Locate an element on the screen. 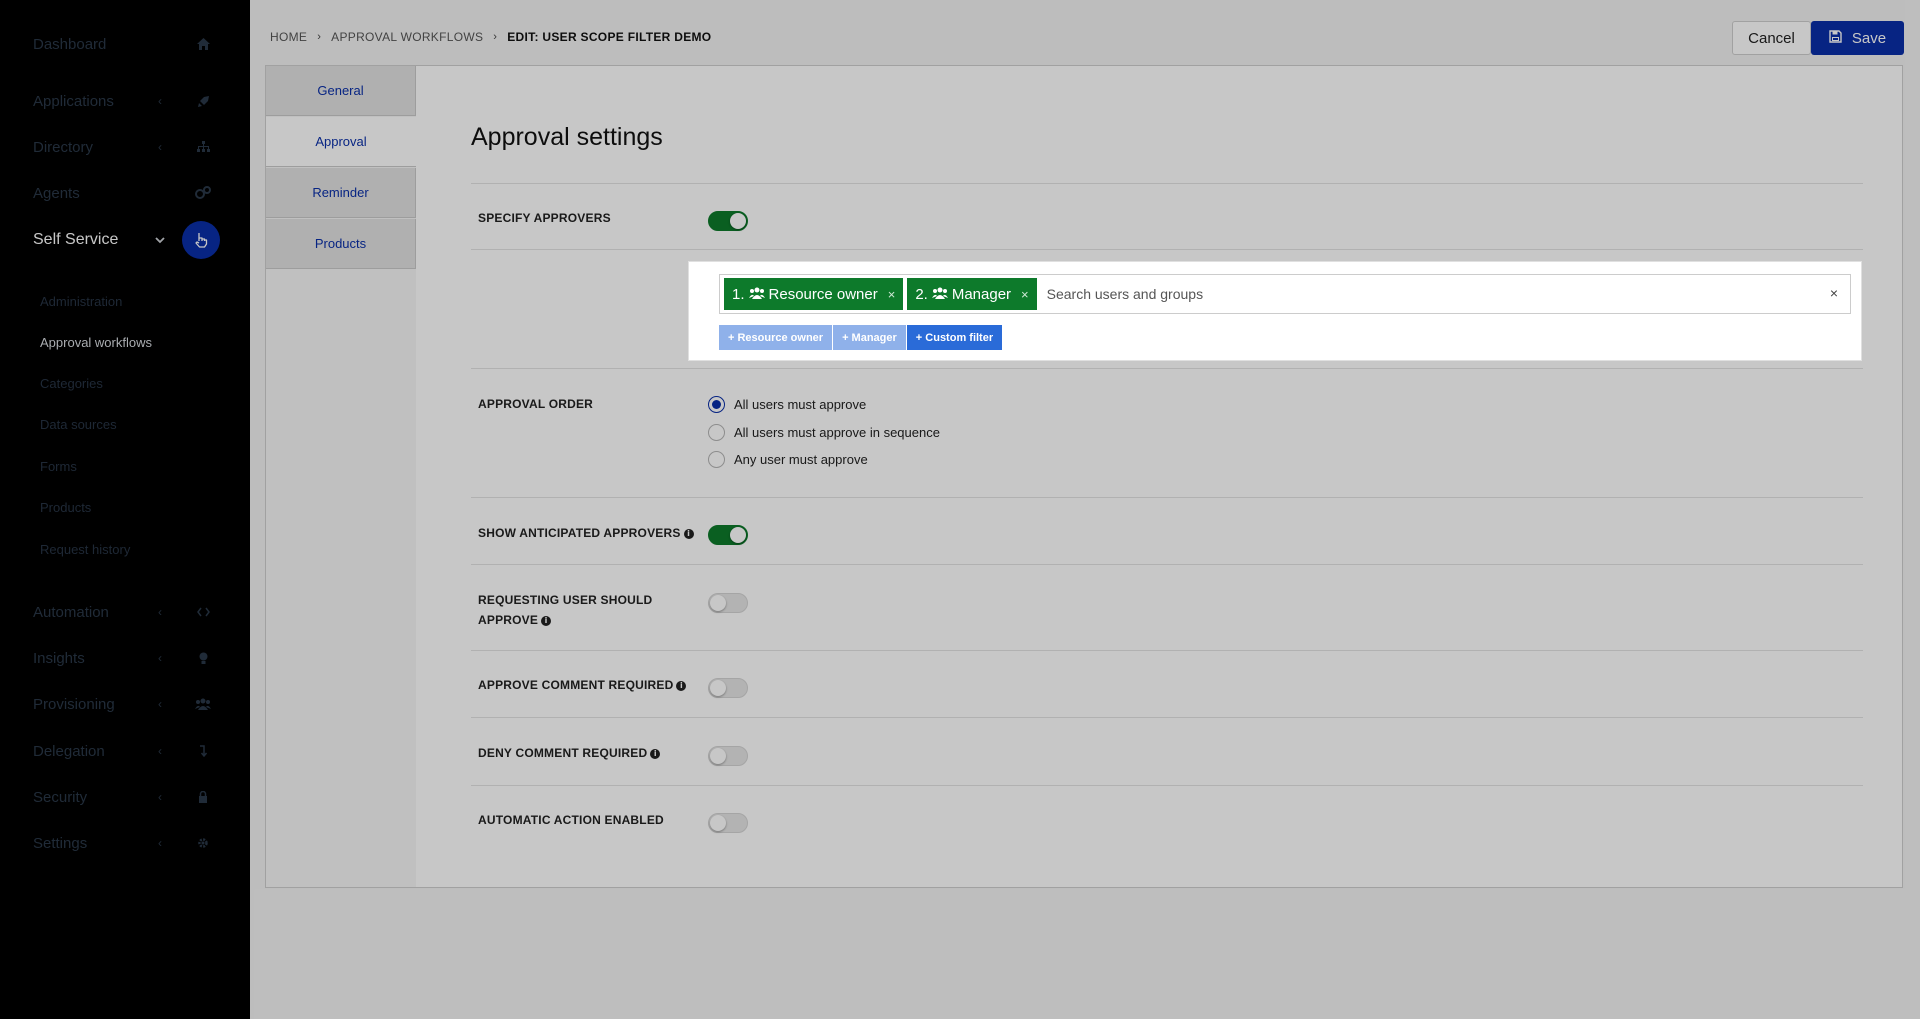  show-anticipated-approvers-toggle is located at coordinates (728, 535).